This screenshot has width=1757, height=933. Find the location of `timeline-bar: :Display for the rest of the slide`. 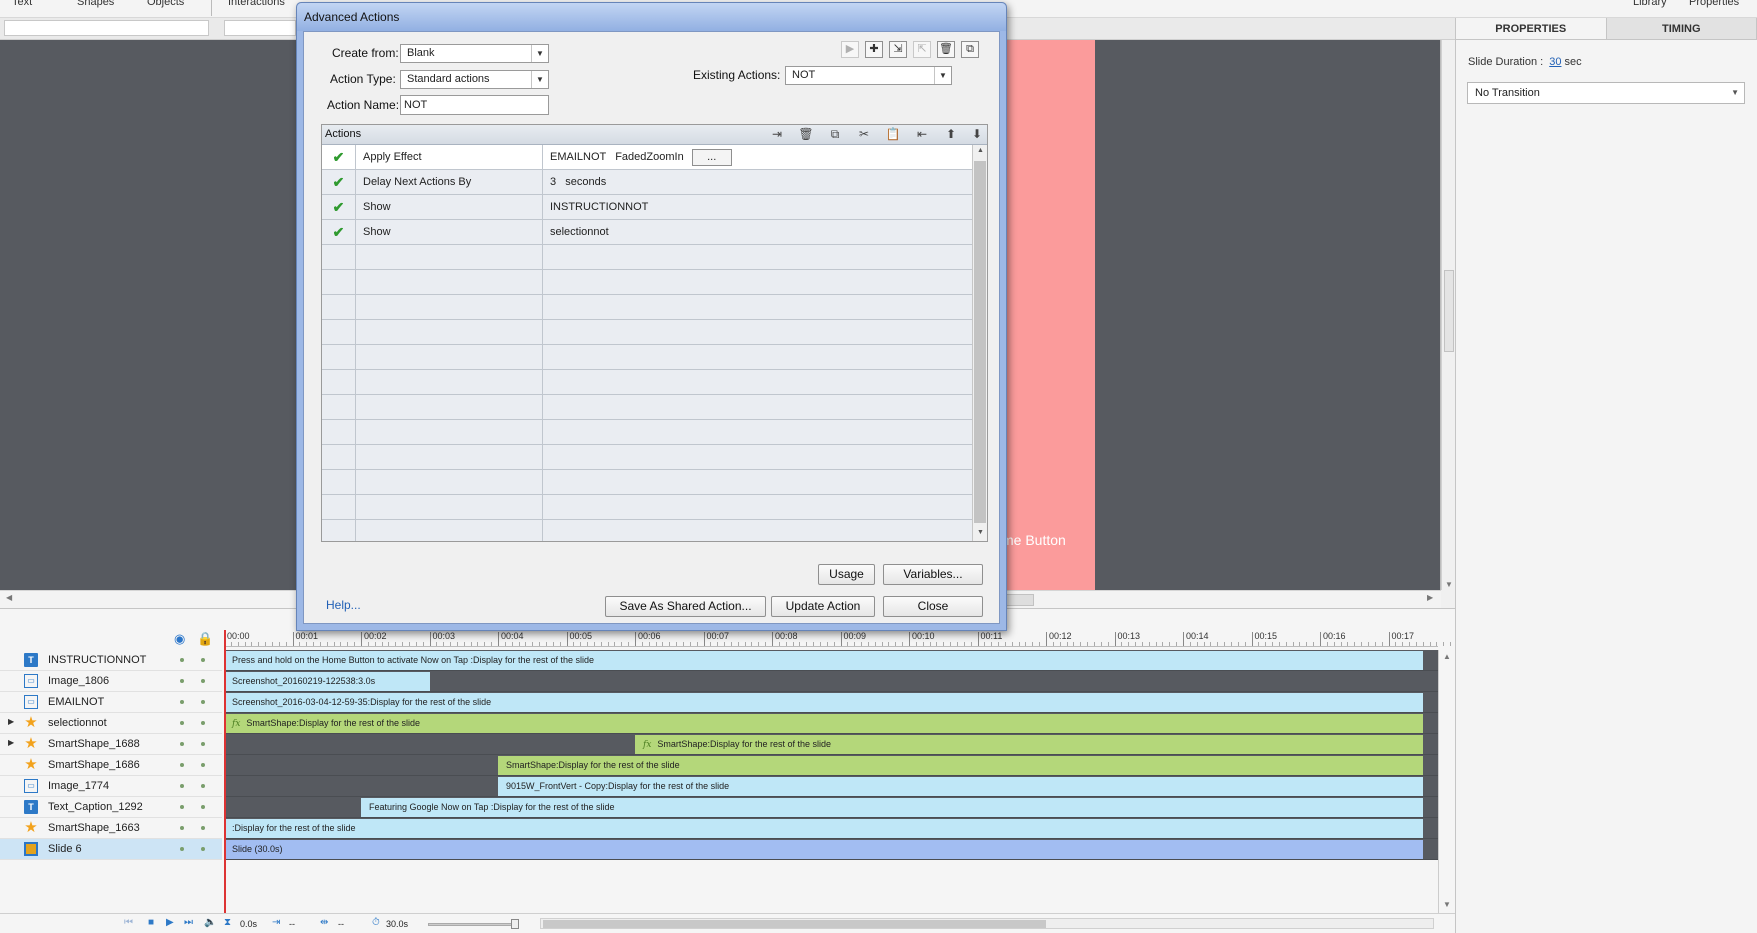

timeline-bar: :Display for the rest of the slide is located at coordinates (823, 828).